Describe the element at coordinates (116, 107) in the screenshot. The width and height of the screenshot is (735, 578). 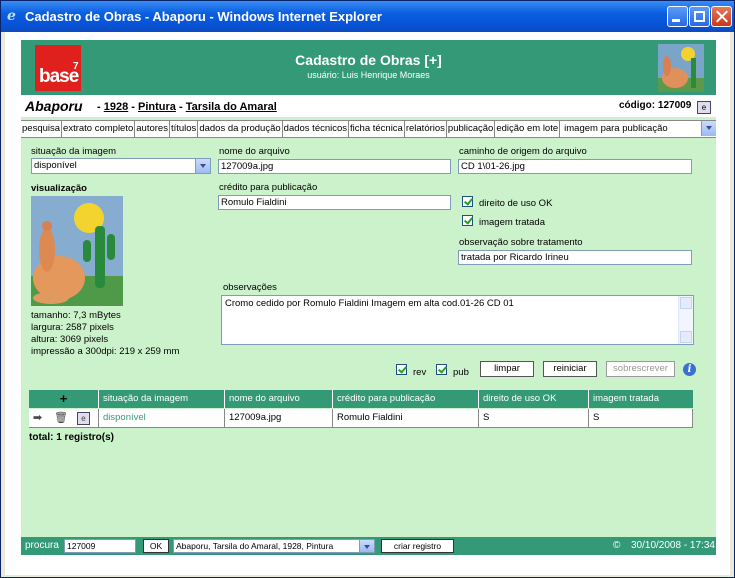
I see `work-year-link: 1928` at that location.